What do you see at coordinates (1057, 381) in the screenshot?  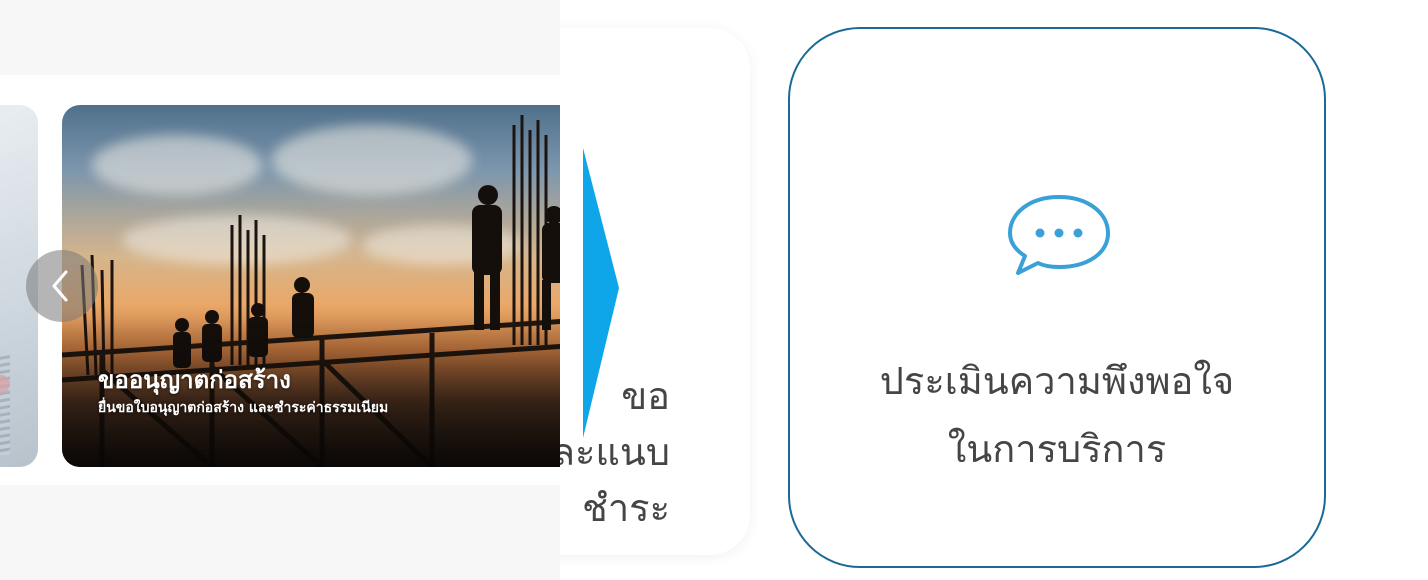 I see `service-card-title-line-1: ประเมินความพึงพอใจ` at bounding box center [1057, 381].